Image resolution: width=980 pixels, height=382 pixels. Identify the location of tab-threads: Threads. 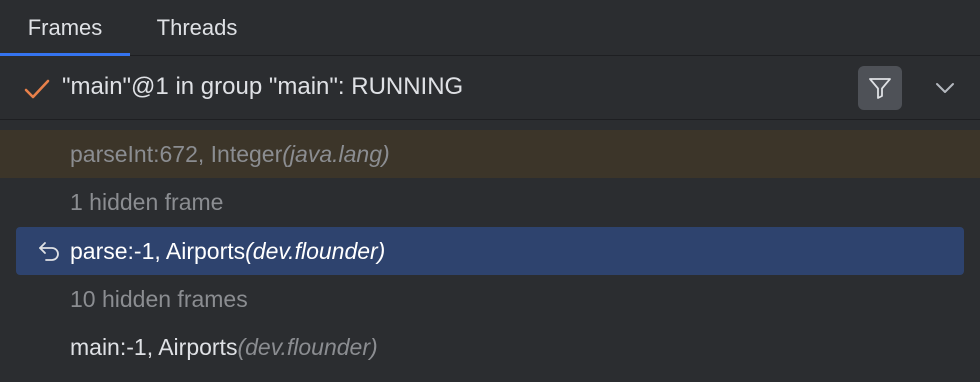
(197, 27).